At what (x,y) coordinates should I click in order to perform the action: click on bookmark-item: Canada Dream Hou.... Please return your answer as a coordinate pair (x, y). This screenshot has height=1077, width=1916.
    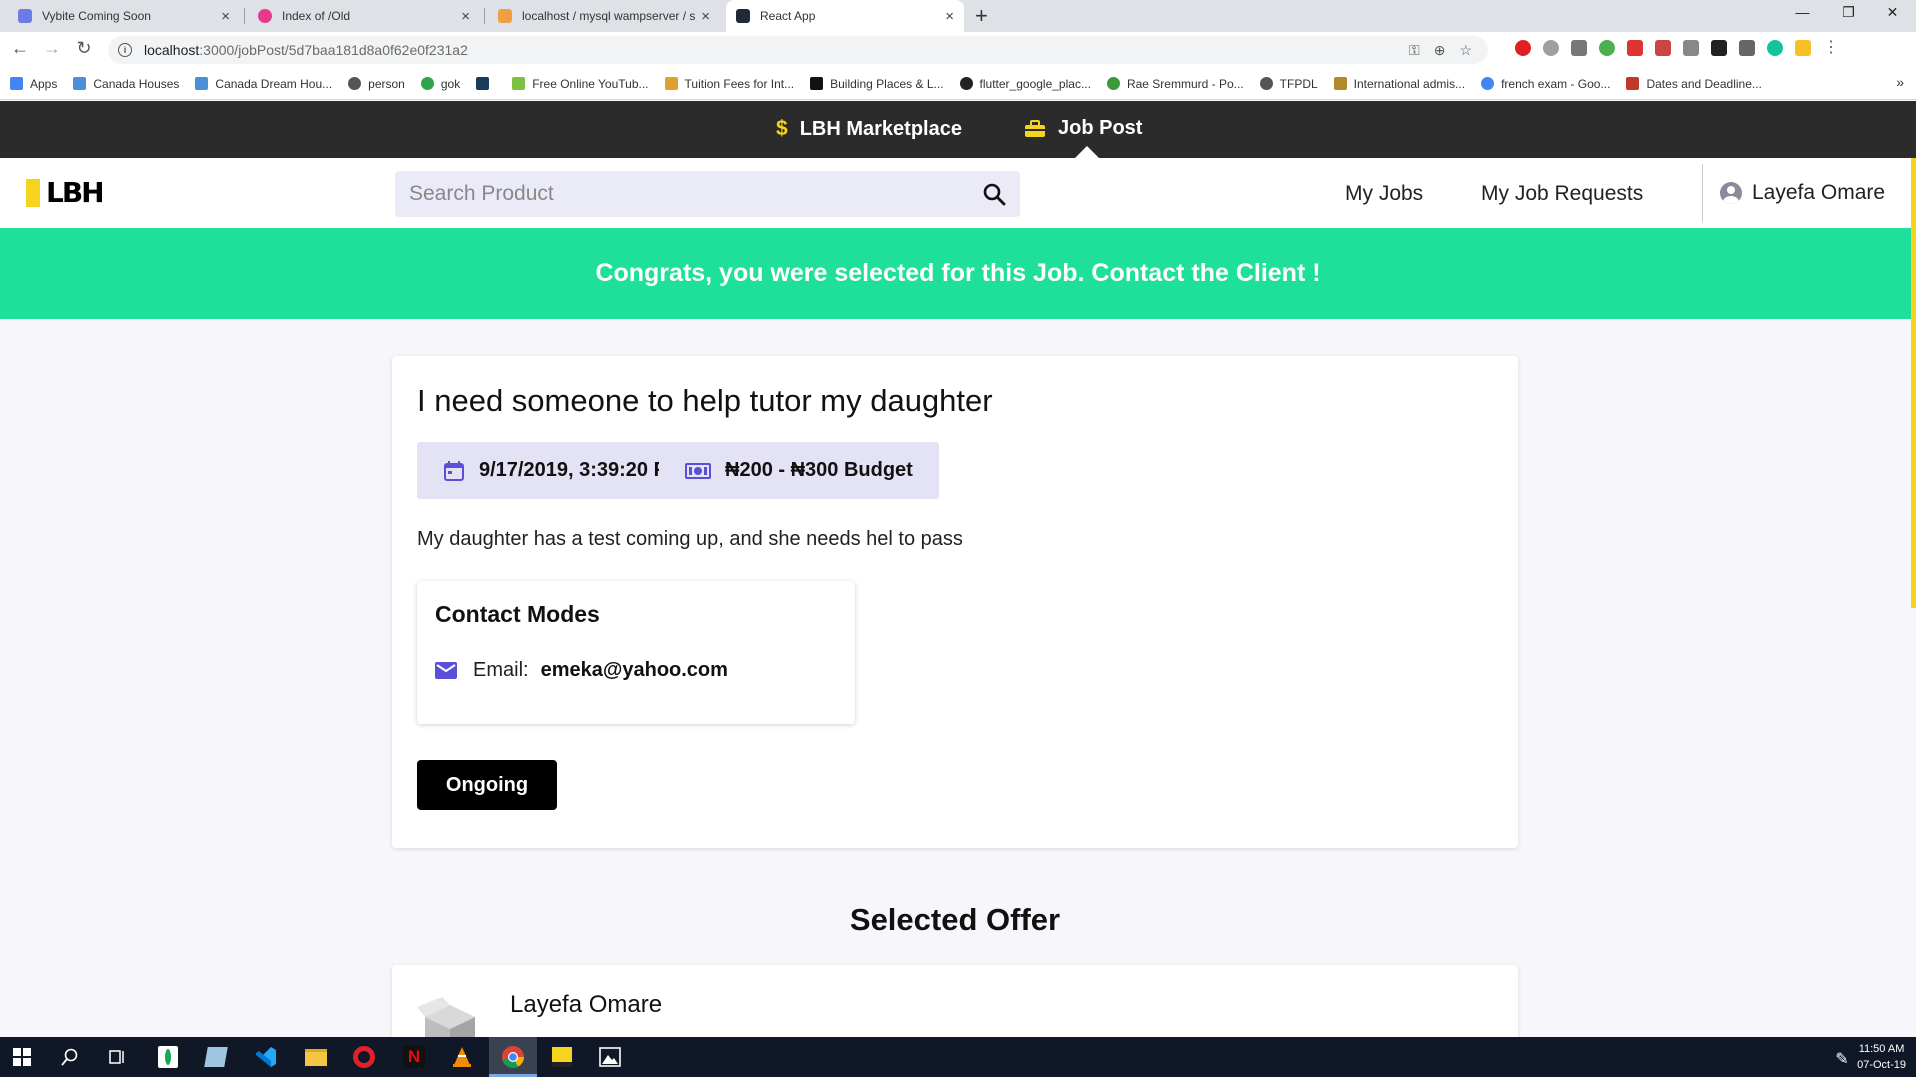
    Looking at the image, I should click on (263, 84).